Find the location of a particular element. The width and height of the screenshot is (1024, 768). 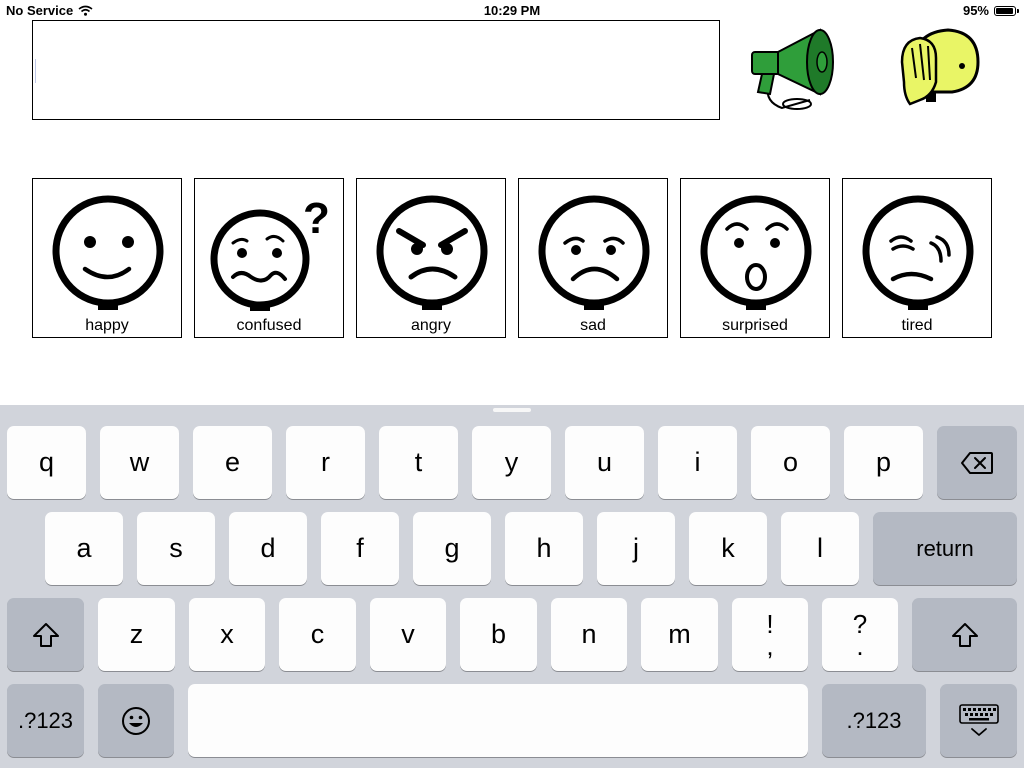

emotion-label: sad is located at coordinates (593, 325).